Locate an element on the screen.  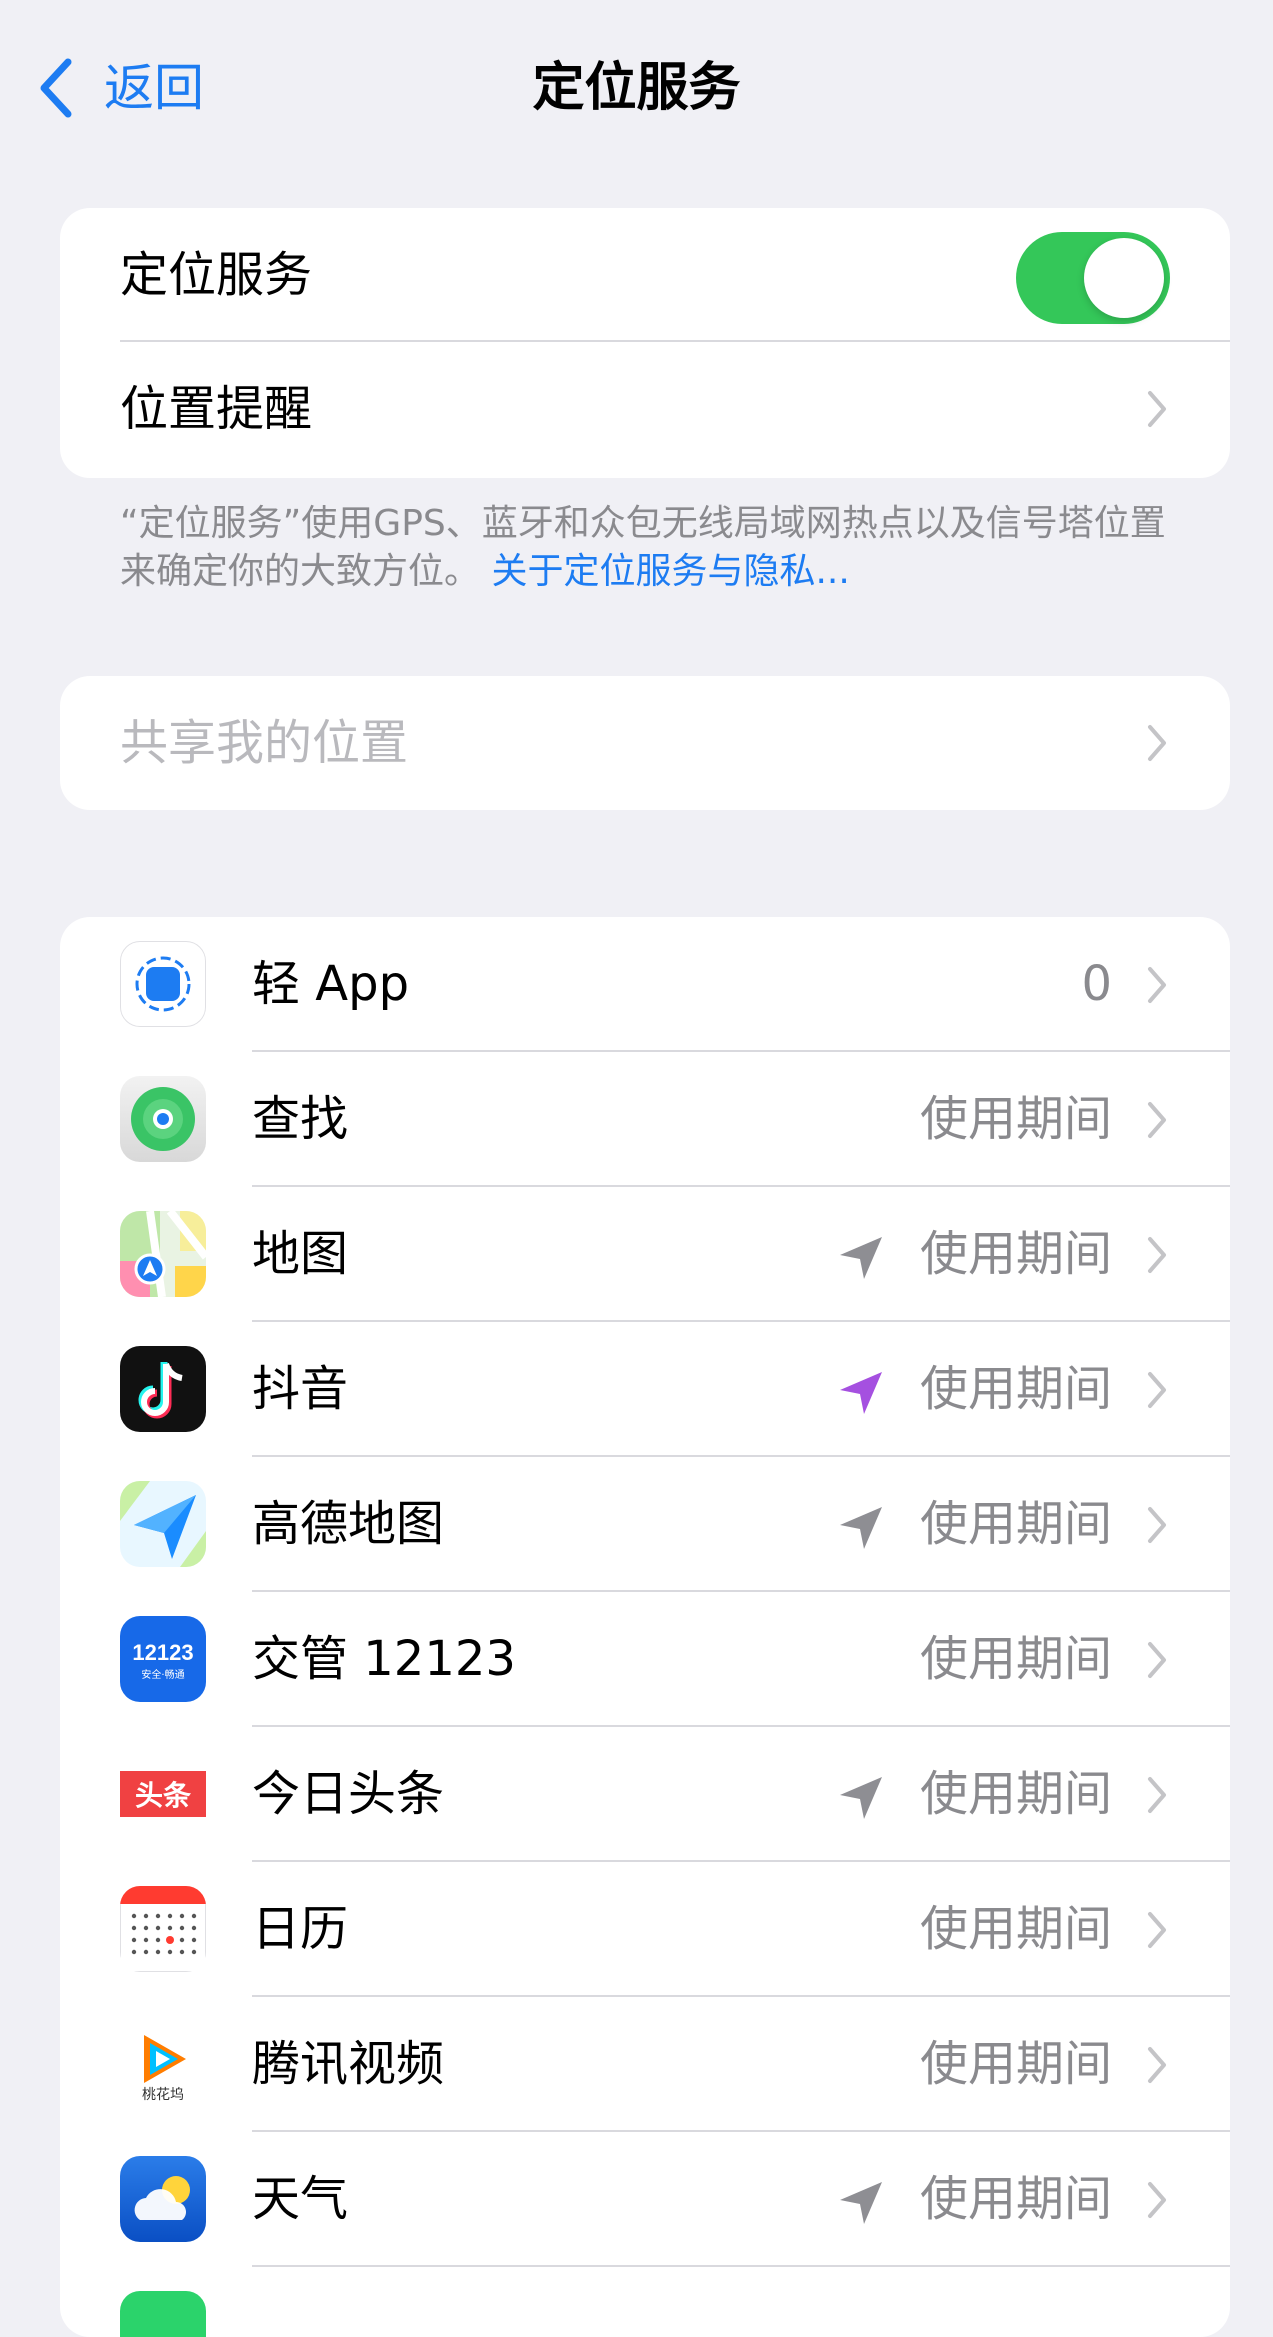
location-services-label: 定位服务 is located at coordinates (216, 275).